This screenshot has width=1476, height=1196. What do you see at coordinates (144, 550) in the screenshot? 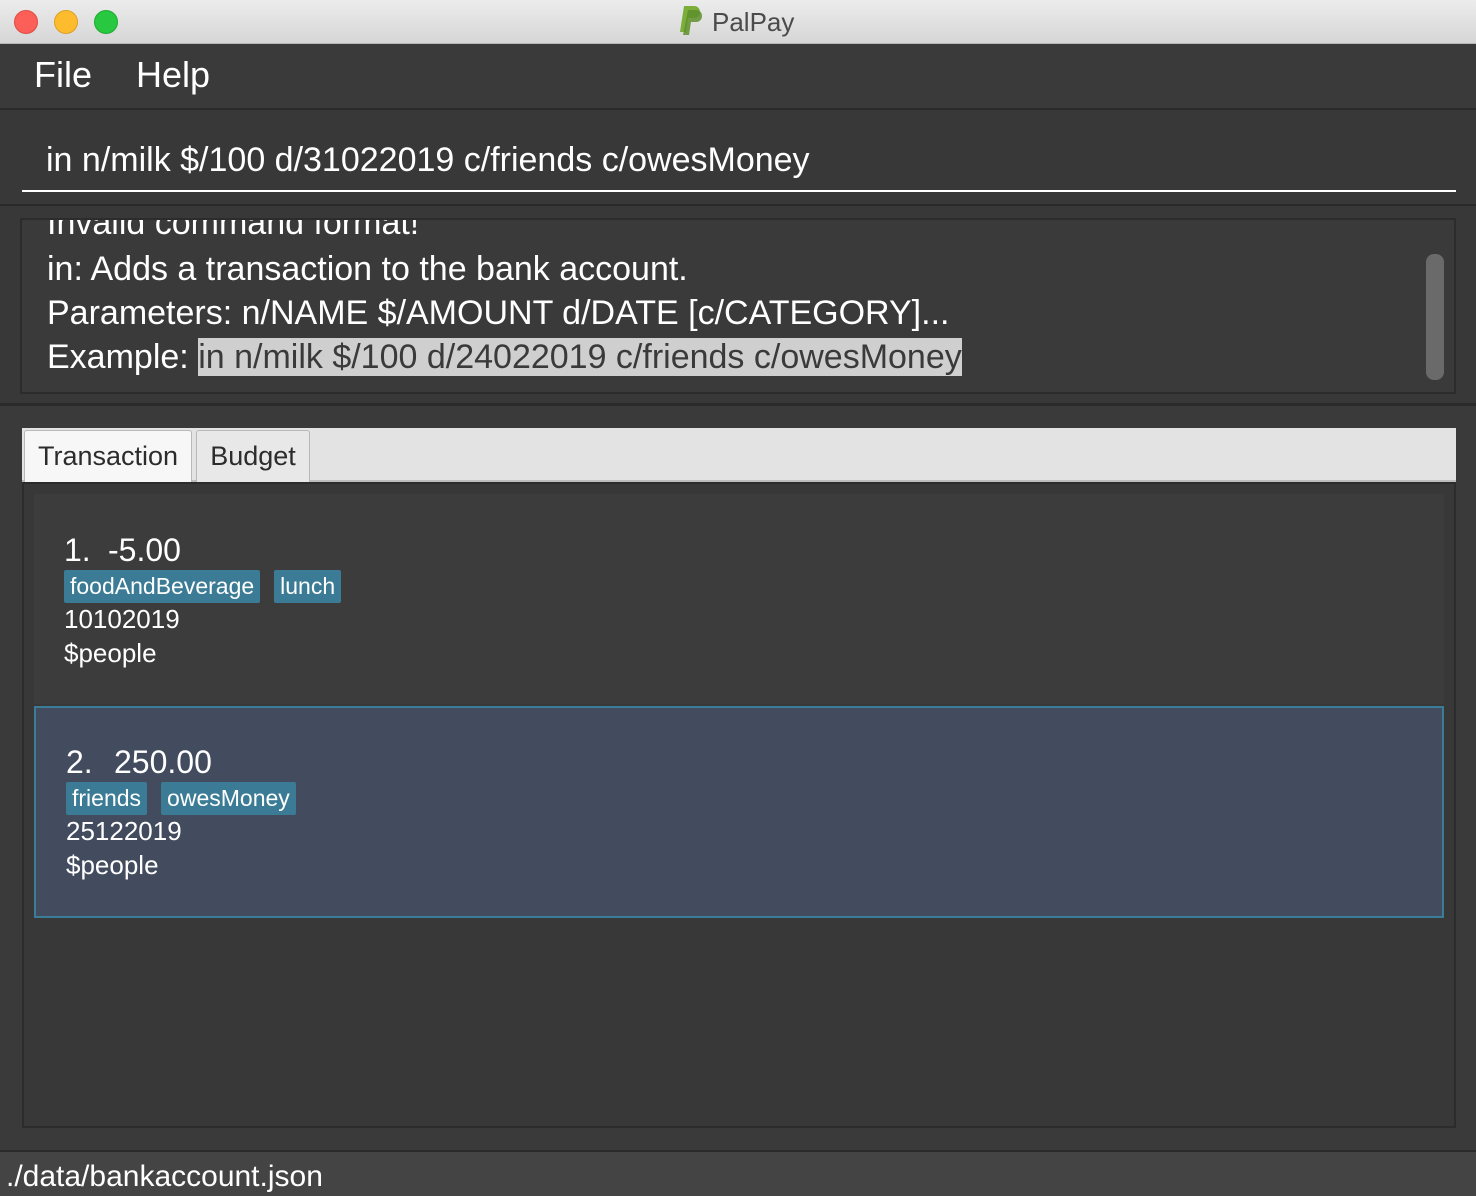
I see `transaction-amount: -5.00` at bounding box center [144, 550].